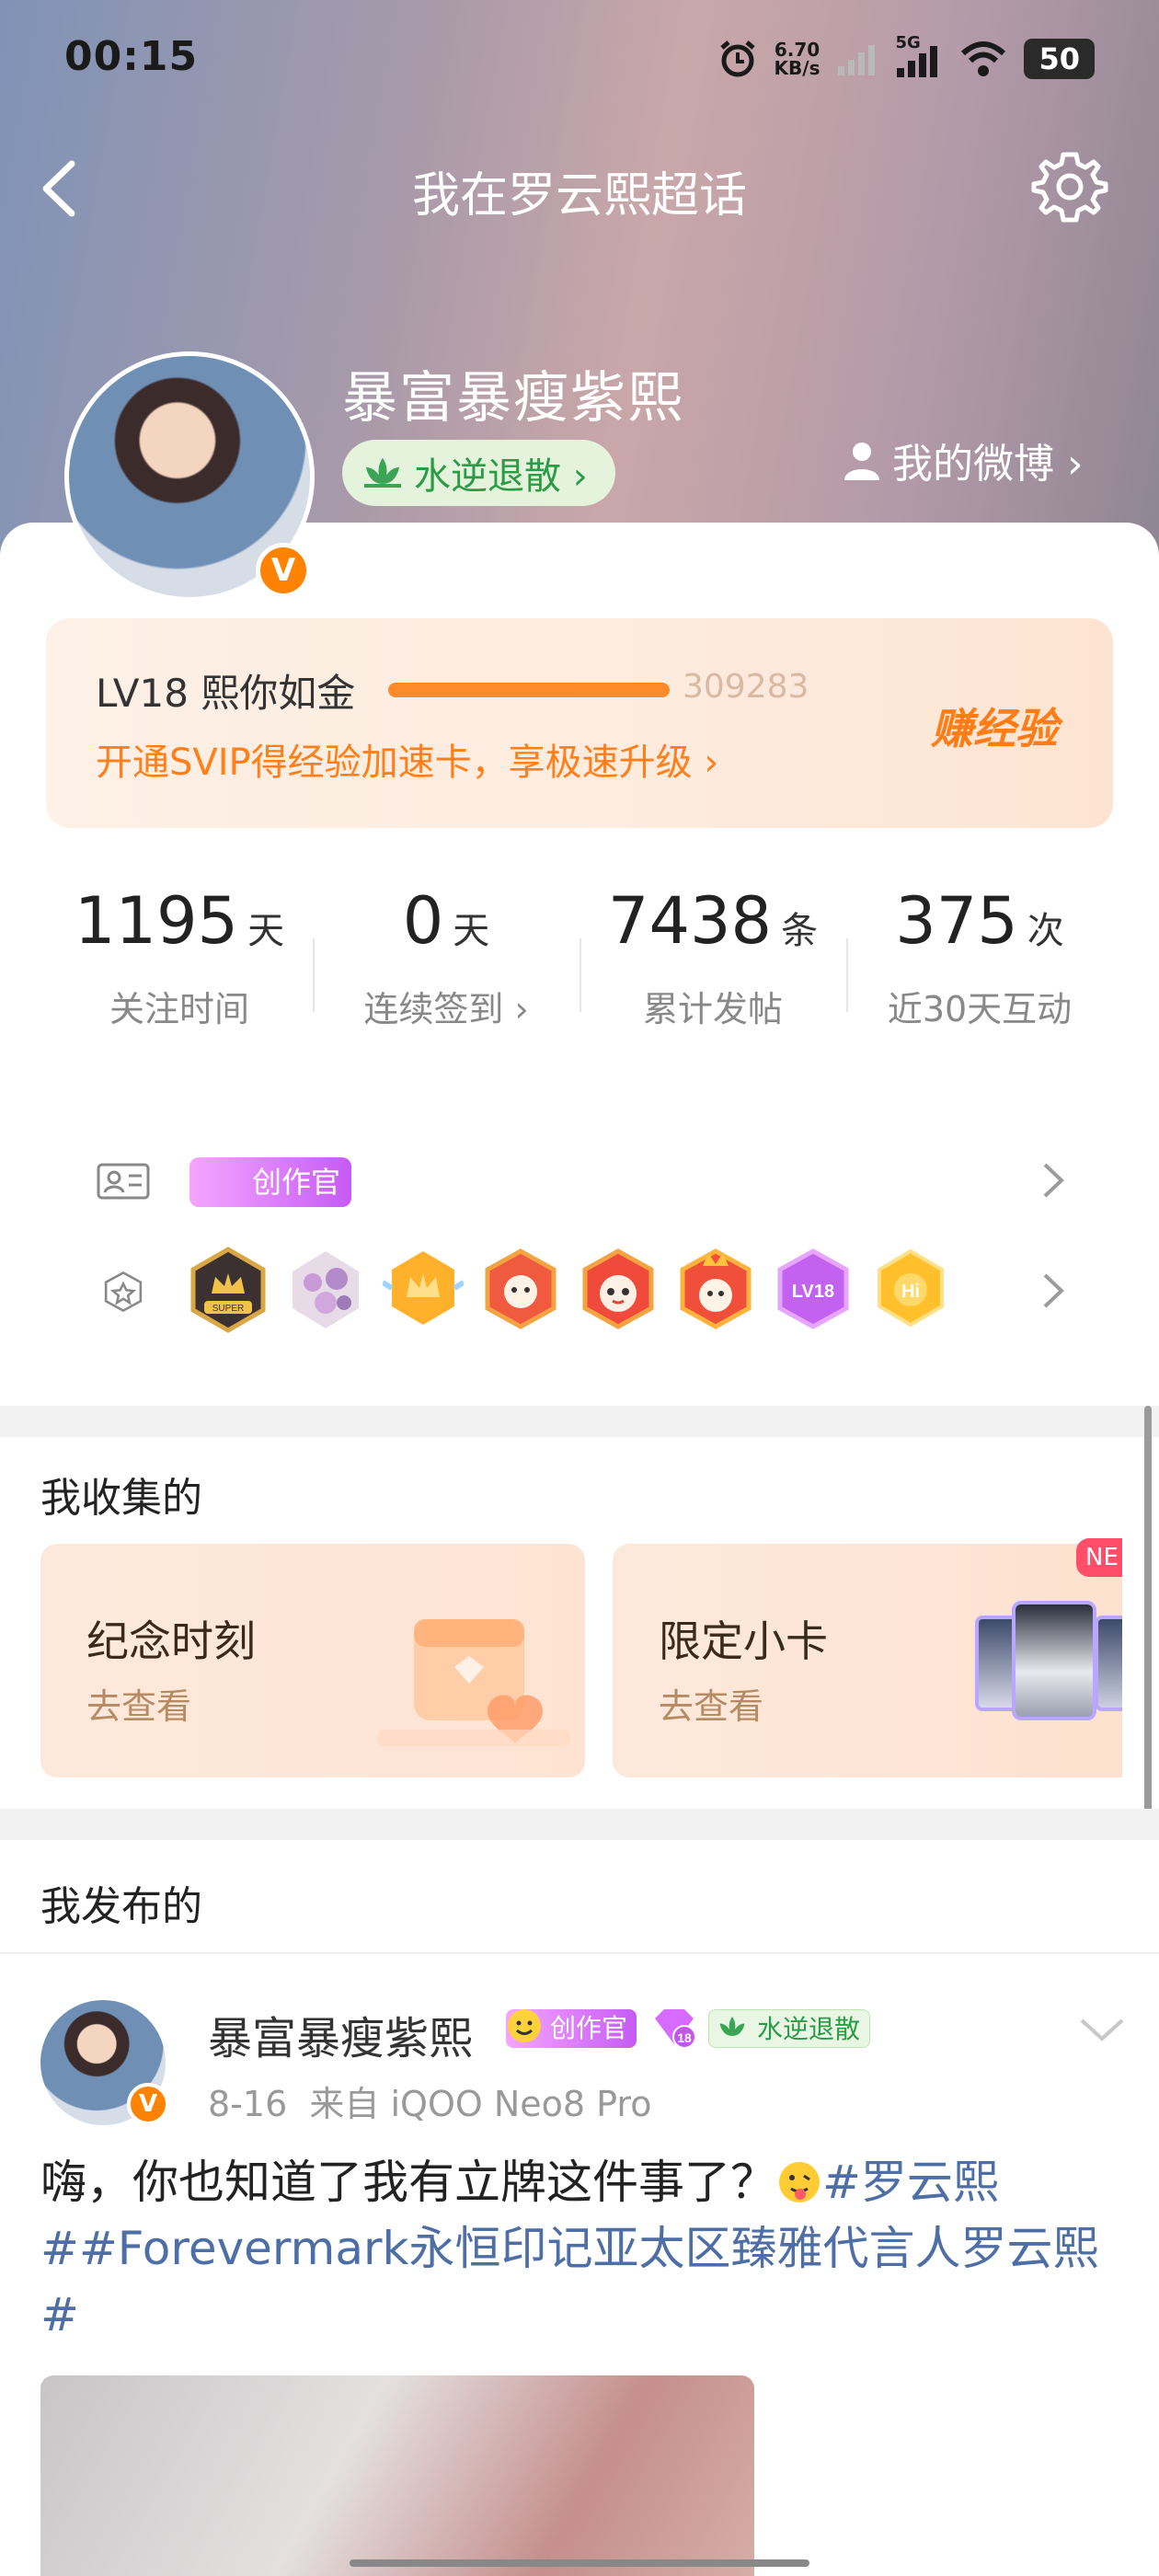 The width and height of the screenshot is (1159, 2576). I want to click on new-badge: NE, so click(1099, 1557).